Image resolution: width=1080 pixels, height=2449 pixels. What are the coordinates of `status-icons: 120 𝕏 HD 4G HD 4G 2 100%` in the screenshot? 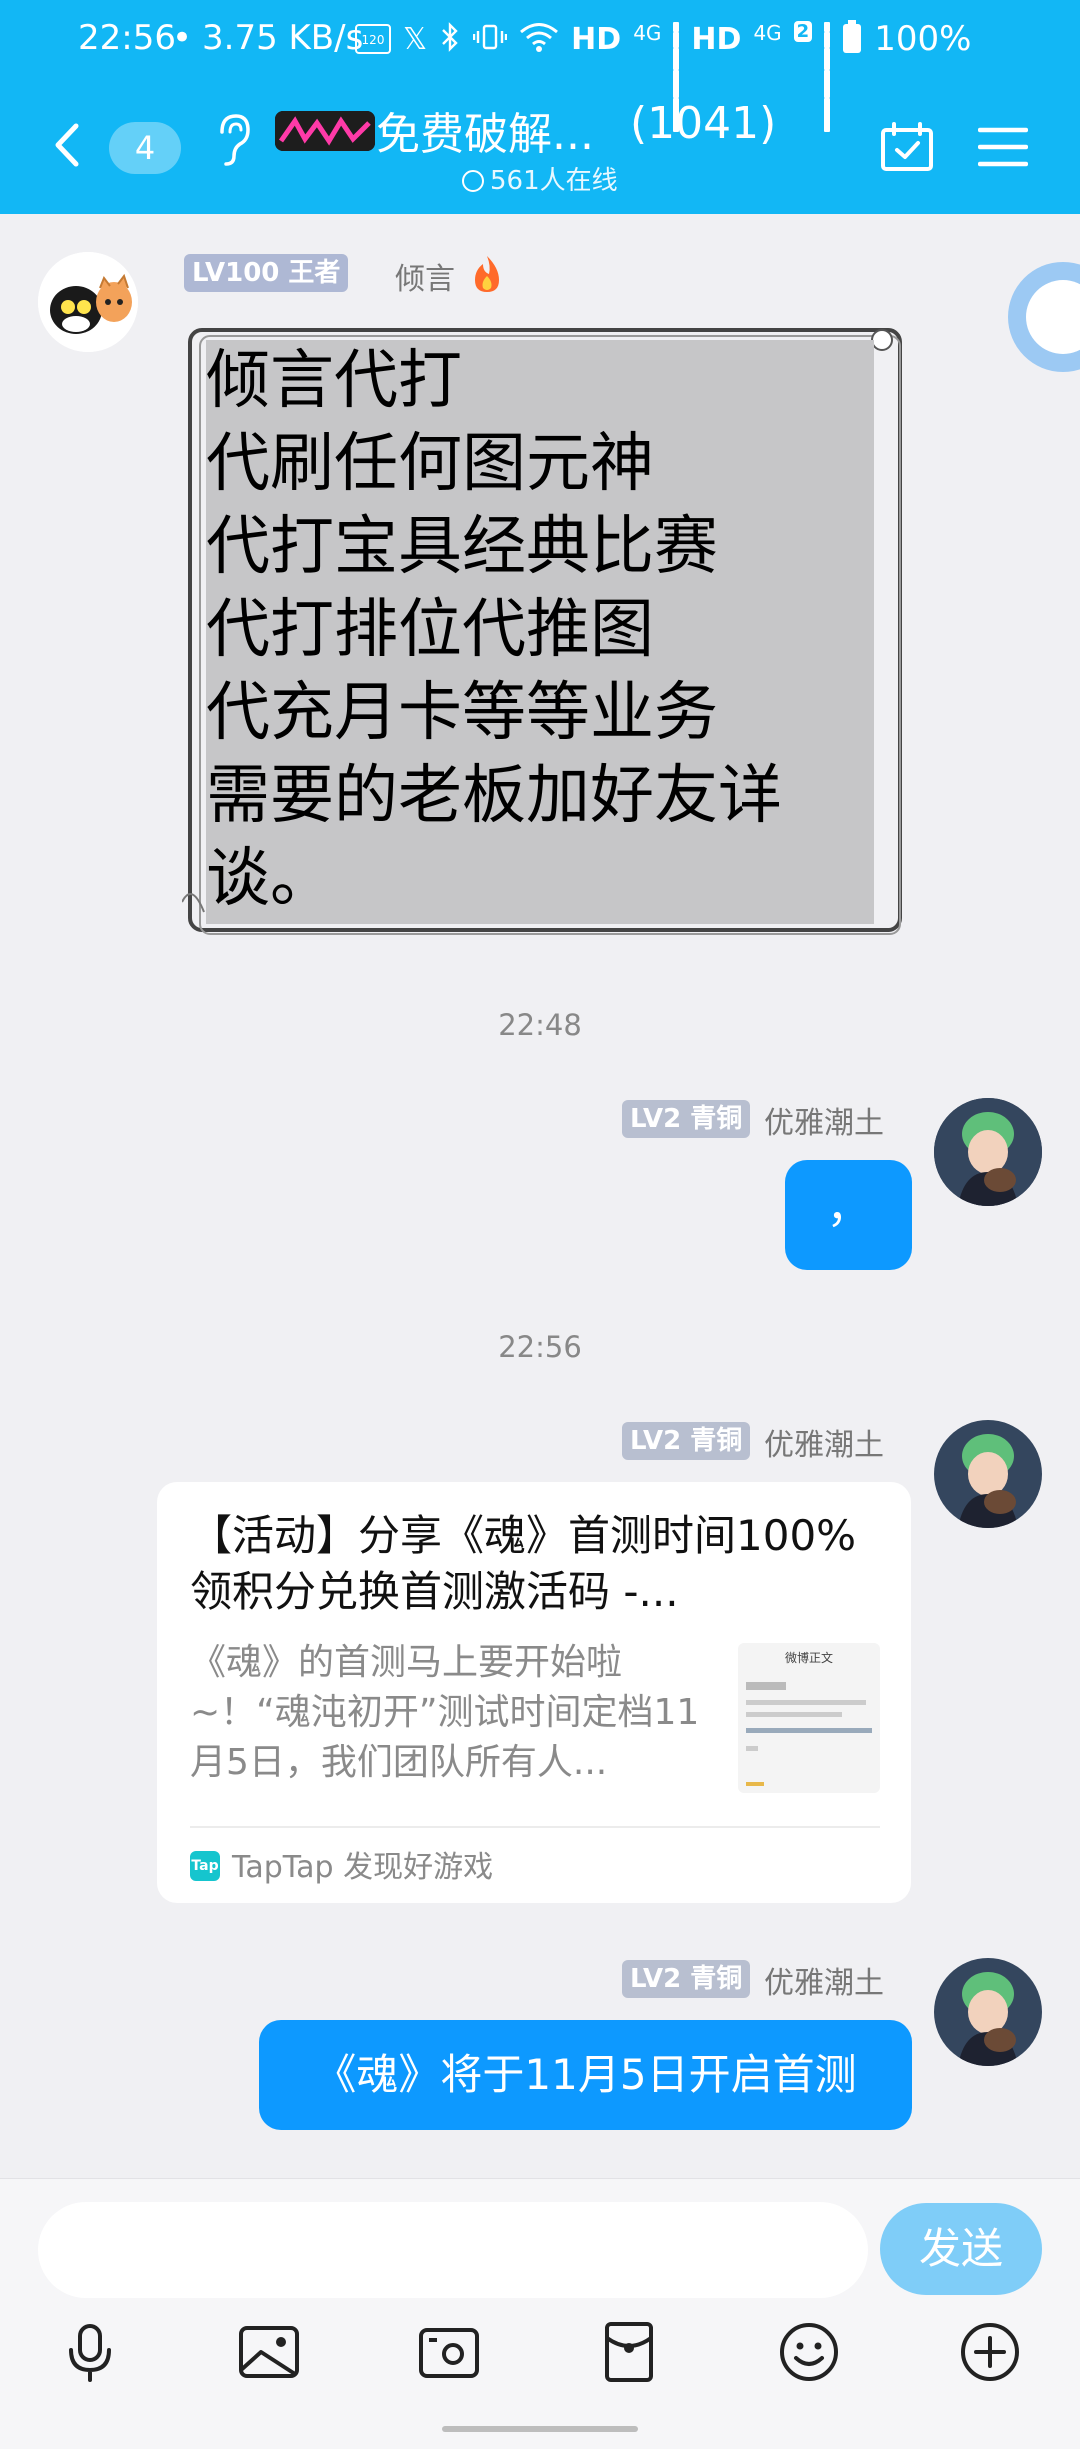 It's located at (663, 73).